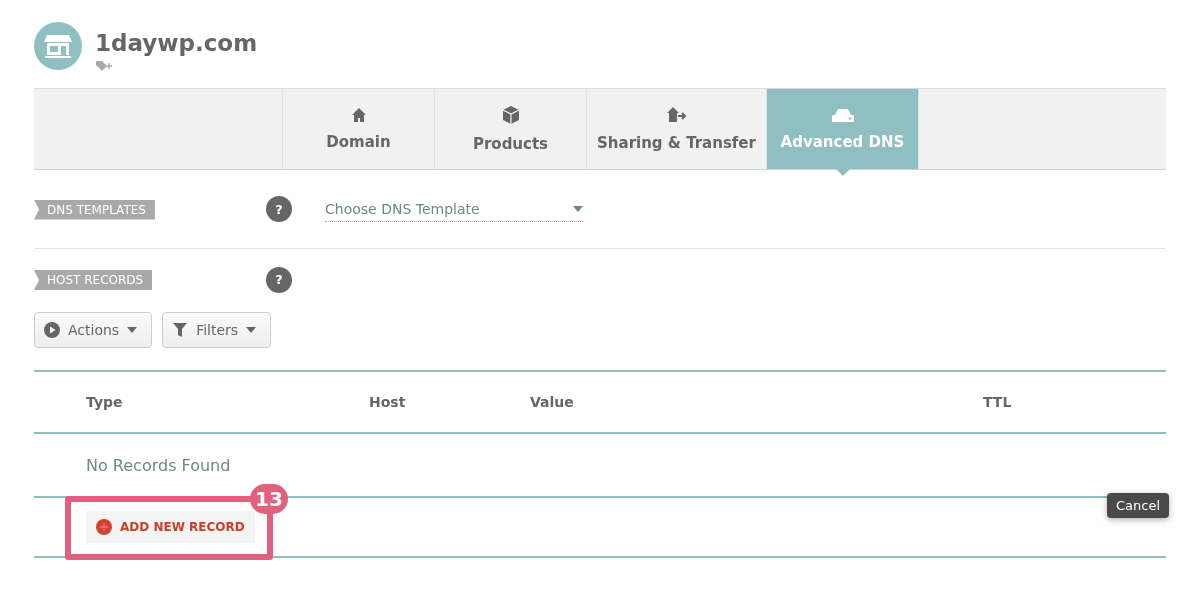 This screenshot has width=1200, height=598. What do you see at coordinates (104, 66) in the screenshot?
I see `add-tag-icon` at bounding box center [104, 66].